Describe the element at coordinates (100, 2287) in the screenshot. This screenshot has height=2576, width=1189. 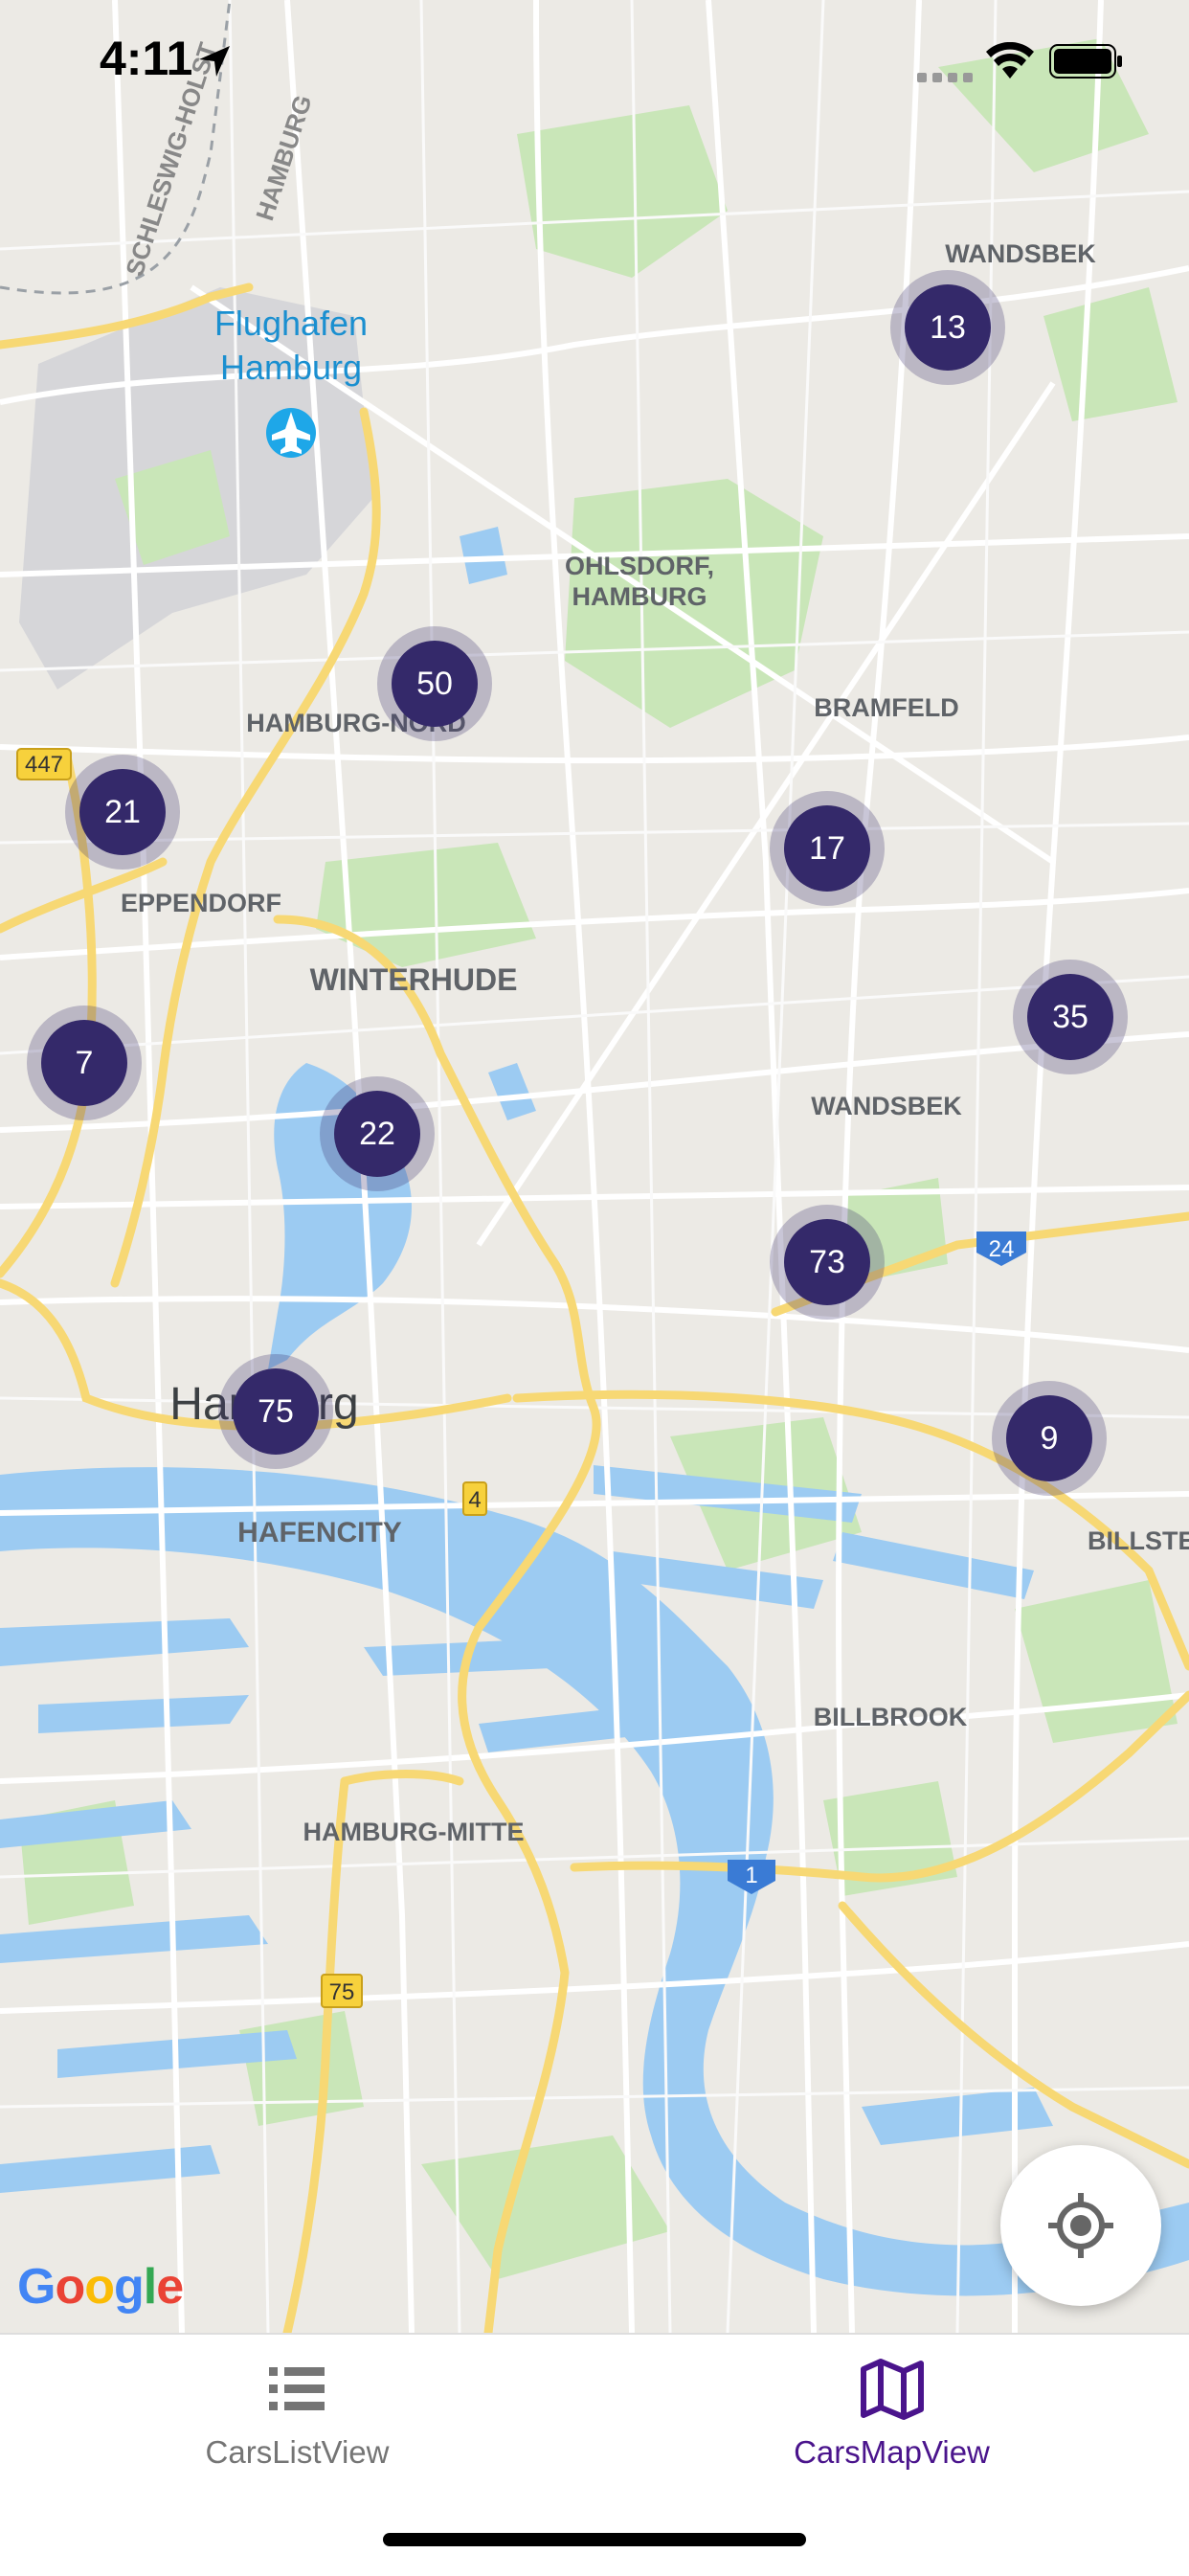
I see `google-logo: Google` at that location.